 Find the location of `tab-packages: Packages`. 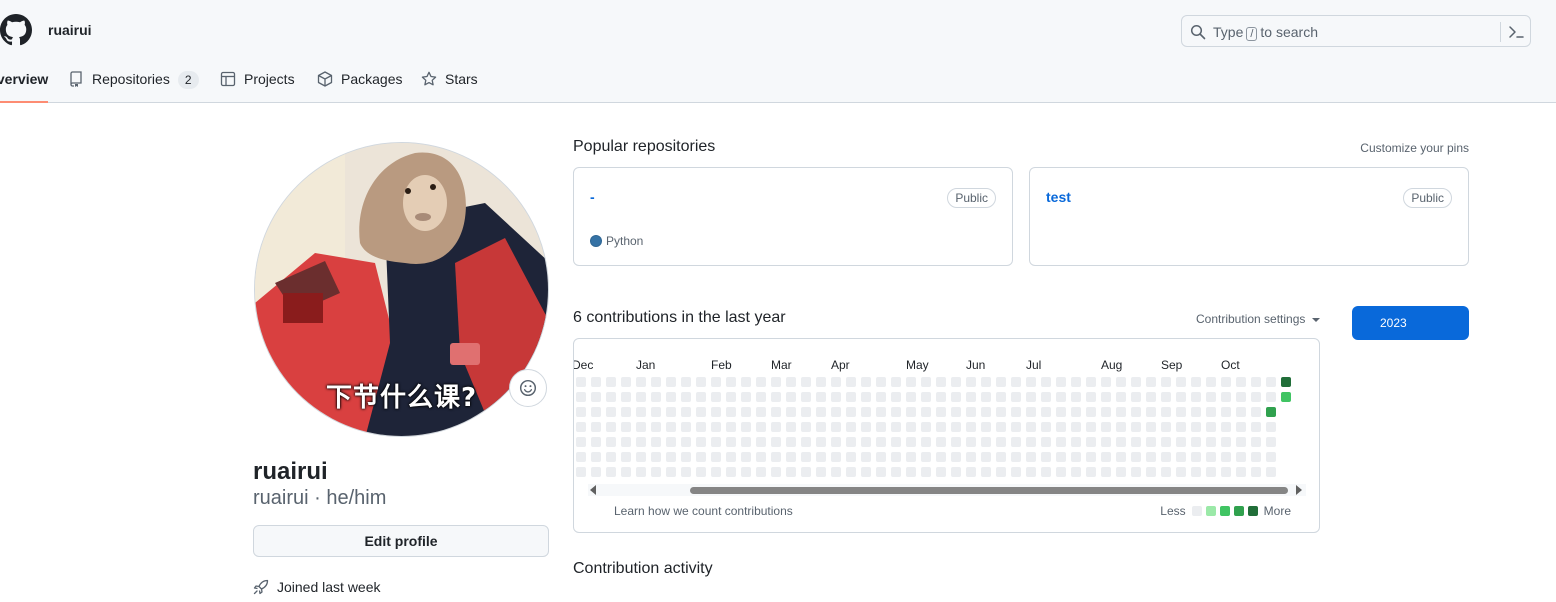

tab-packages: Packages is located at coordinates (359, 82).